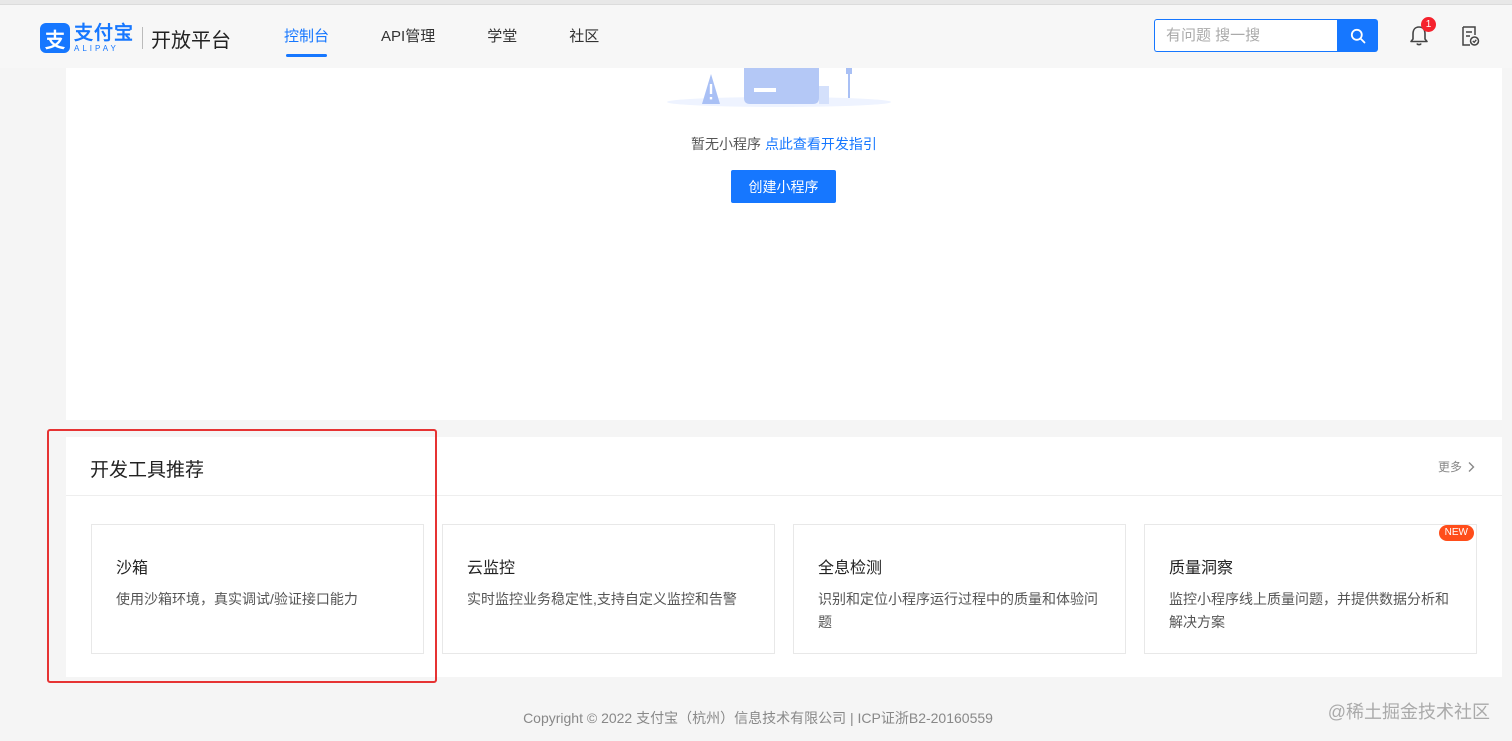 The height and width of the screenshot is (741, 1512). Describe the element at coordinates (1428, 24) in the screenshot. I see `notification-badge: 1` at that location.